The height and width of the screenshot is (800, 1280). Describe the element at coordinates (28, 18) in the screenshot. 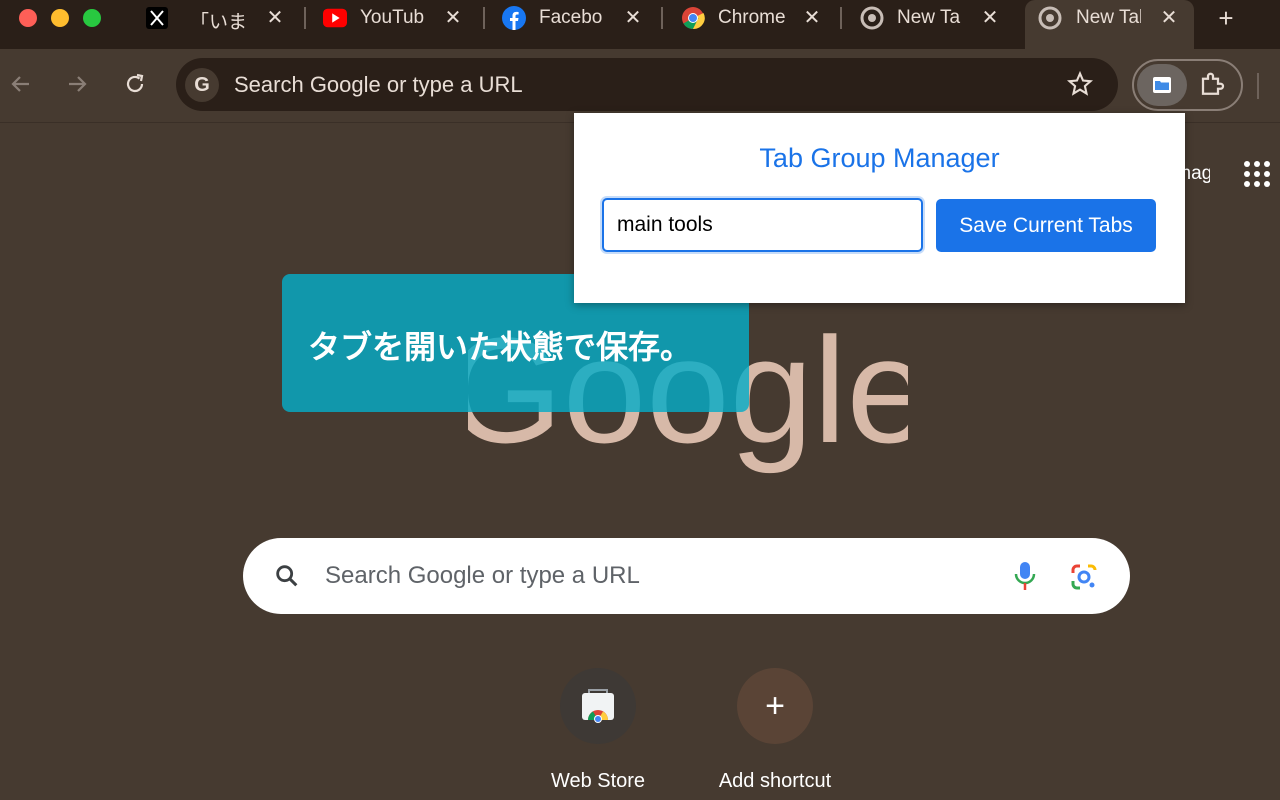

I see `window-close-button` at that location.